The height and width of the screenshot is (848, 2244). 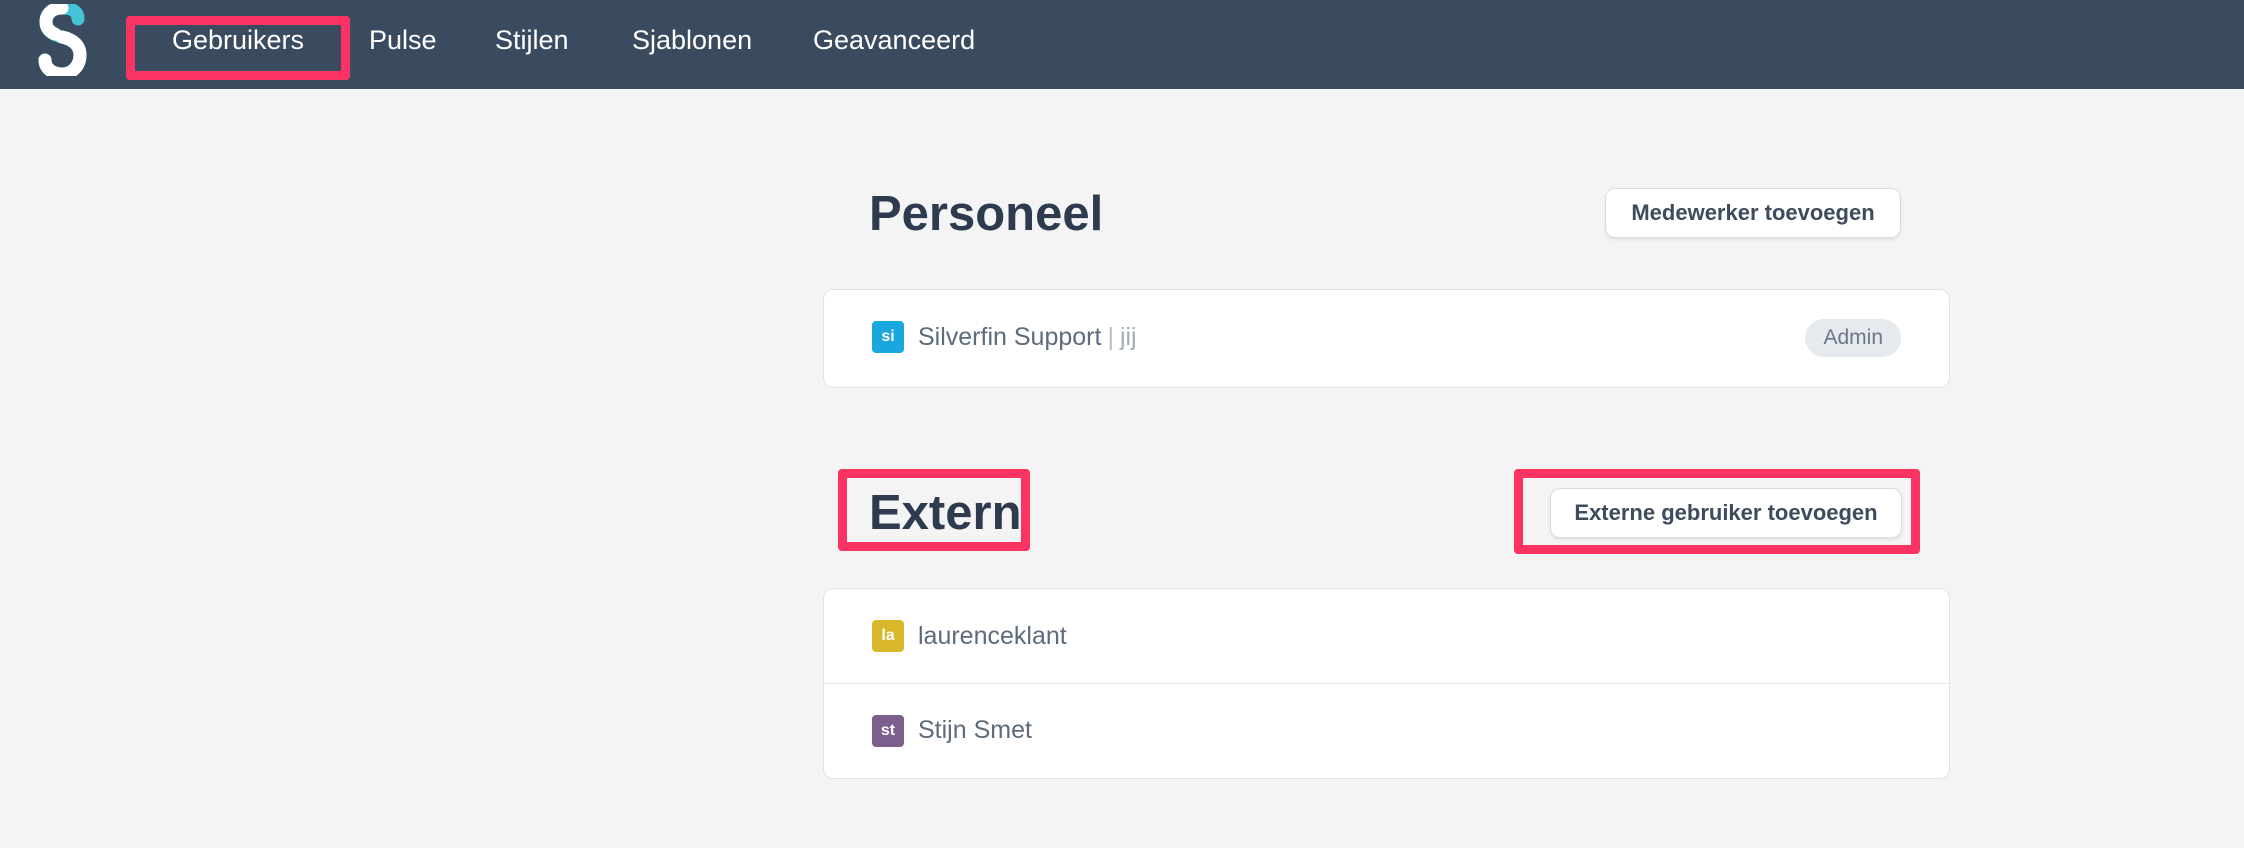 I want to click on list-item: st Stijn Smet, so click(x=1386, y=730).